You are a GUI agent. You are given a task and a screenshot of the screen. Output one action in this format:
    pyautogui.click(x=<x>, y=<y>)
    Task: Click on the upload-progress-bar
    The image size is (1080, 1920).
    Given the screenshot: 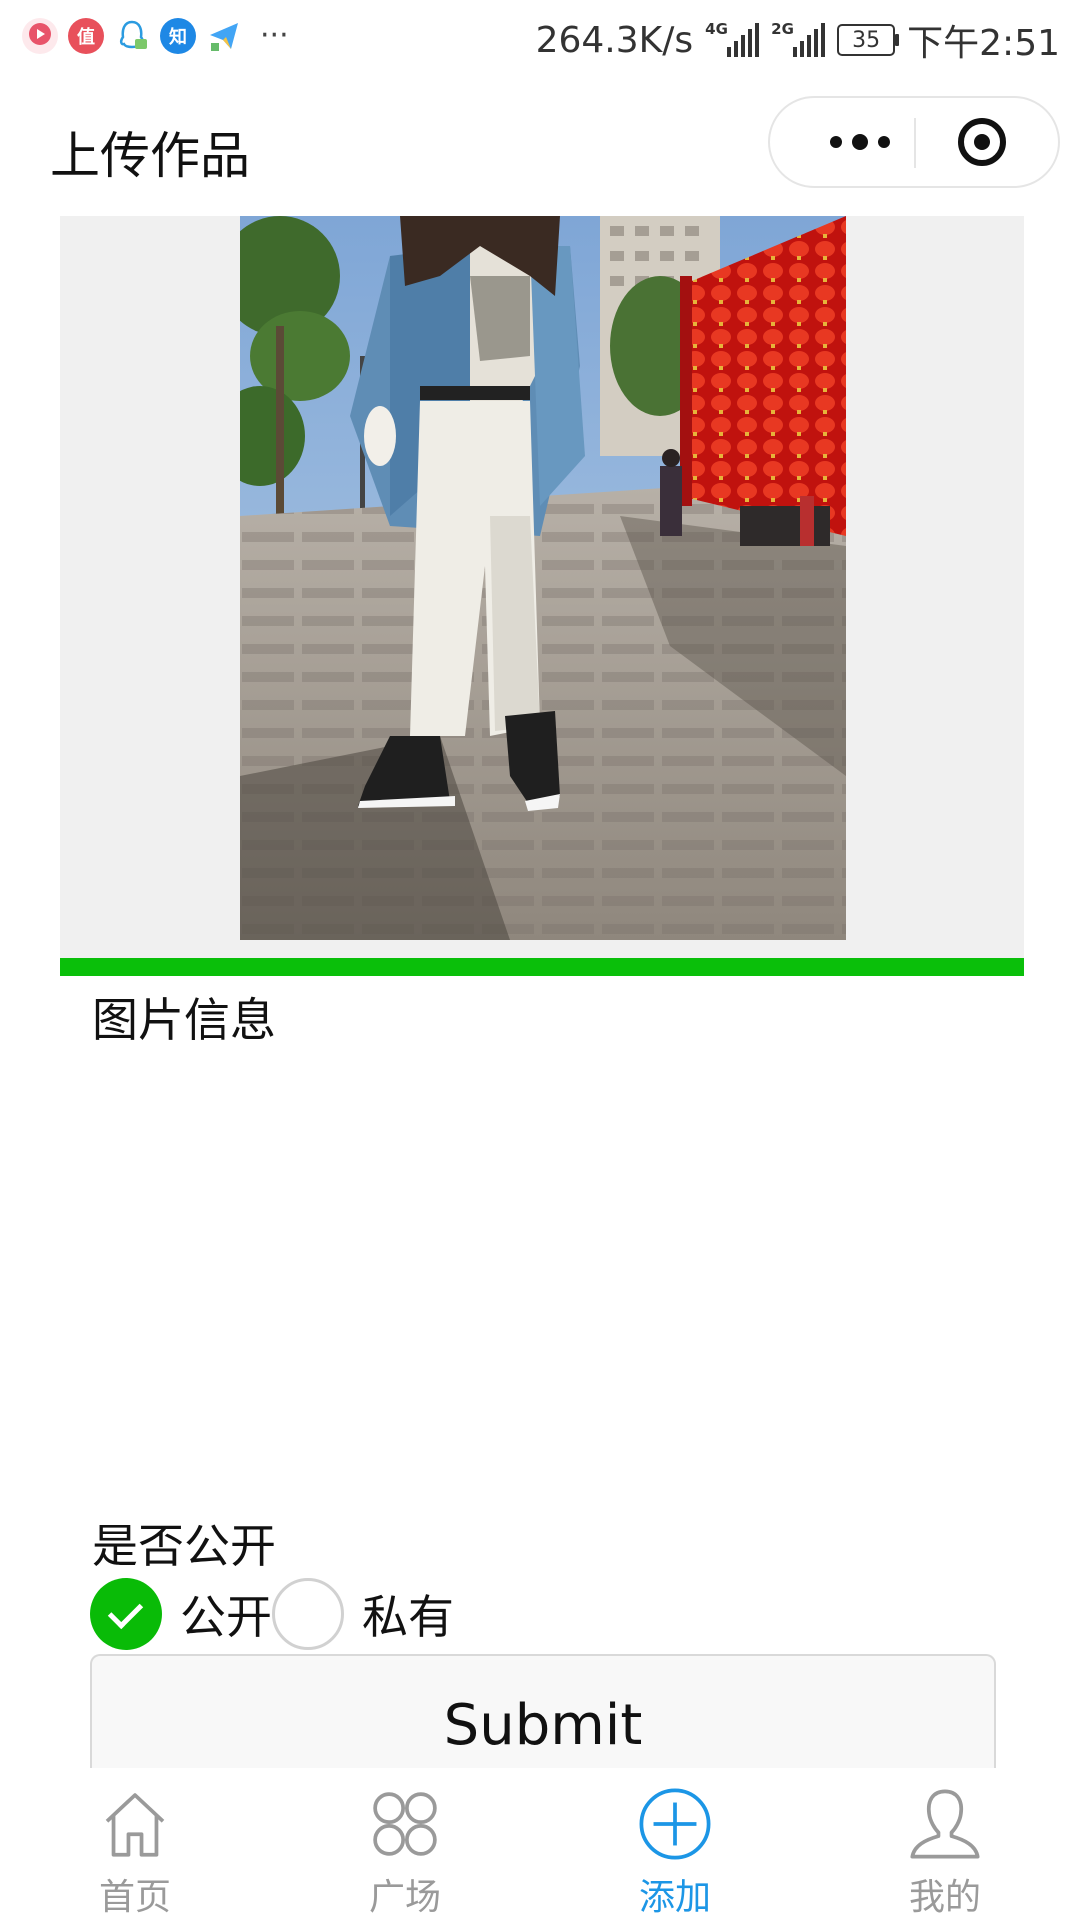 What is the action you would take?
    pyautogui.click(x=542, y=967)
    